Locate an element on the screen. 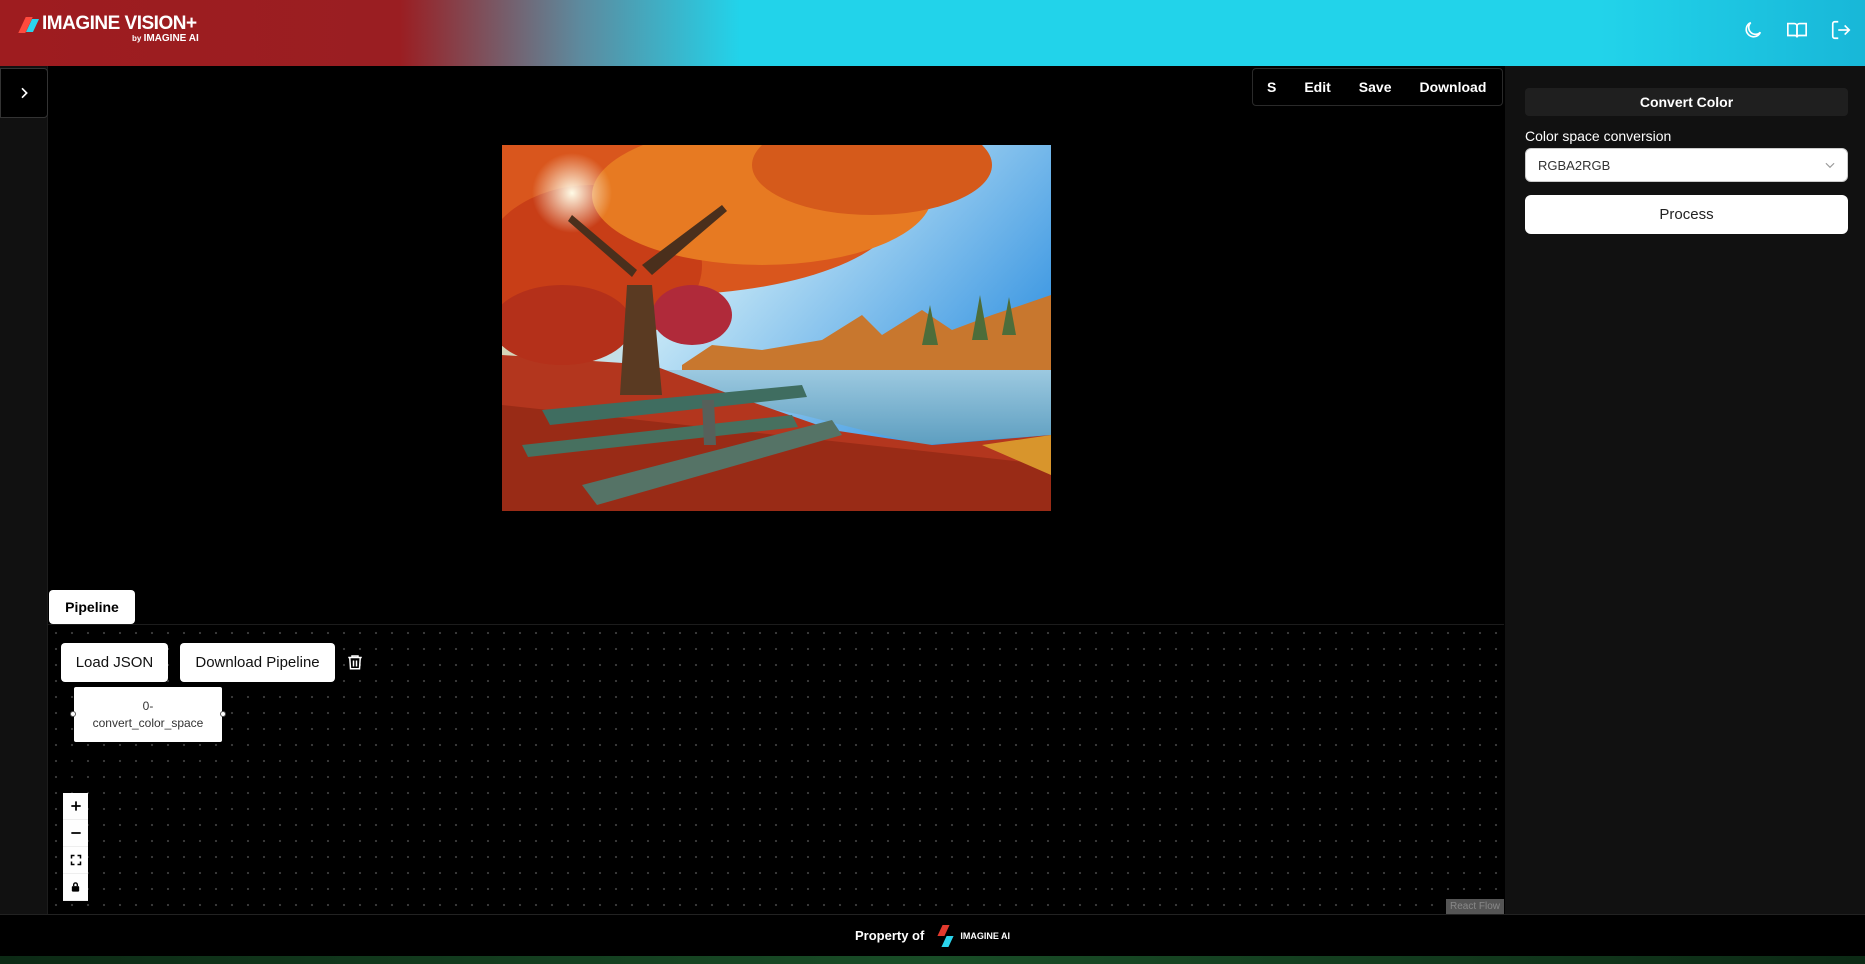 Image resolution: width=1865 pixels, height=964 pixels. logout-icon is located at coordinates (1841, 30).